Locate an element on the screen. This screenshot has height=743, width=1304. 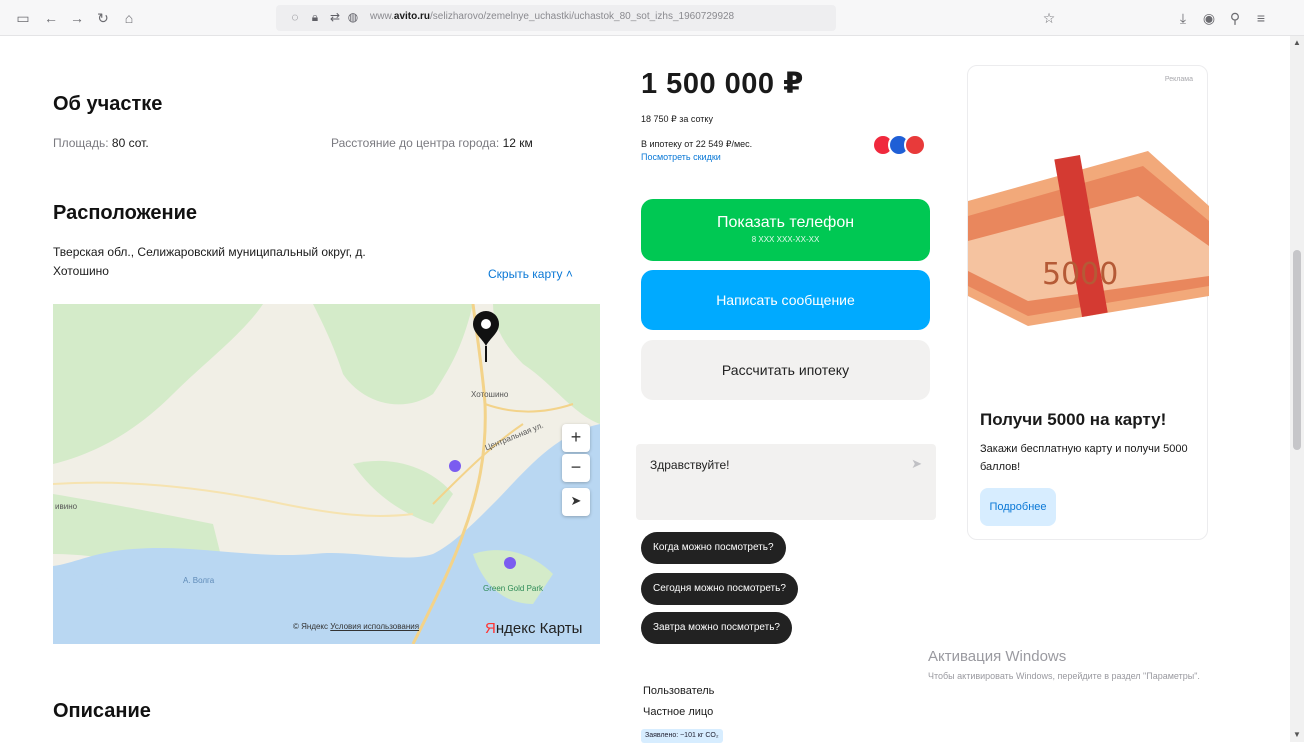
location-heading: Расположение is located at coordinates (125, 213).